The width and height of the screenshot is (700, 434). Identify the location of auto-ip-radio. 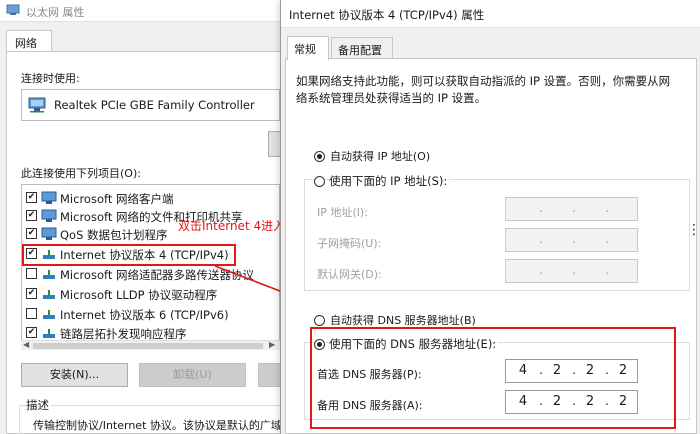
(319, 156).